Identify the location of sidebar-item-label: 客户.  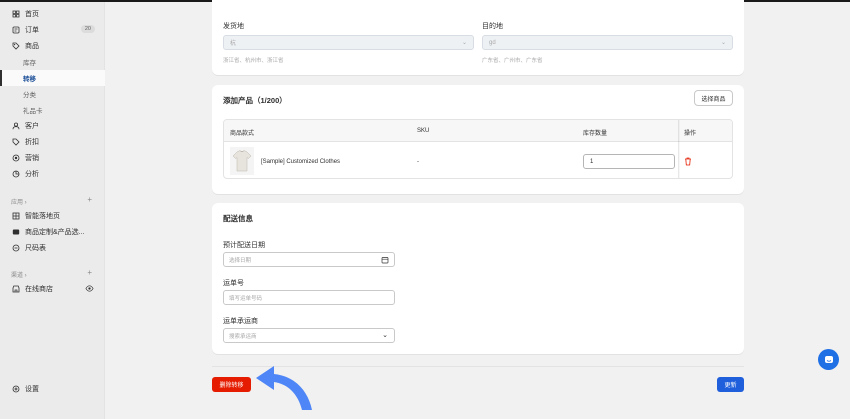
(32, 126).